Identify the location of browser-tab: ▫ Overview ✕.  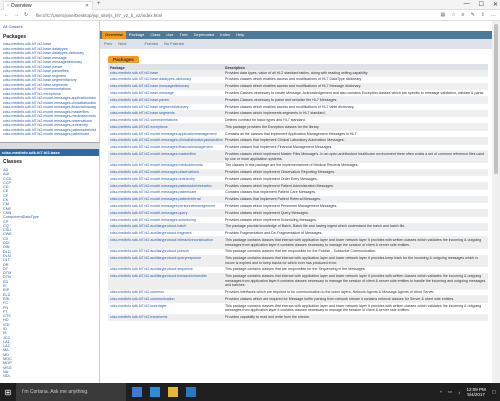
(48, 5).